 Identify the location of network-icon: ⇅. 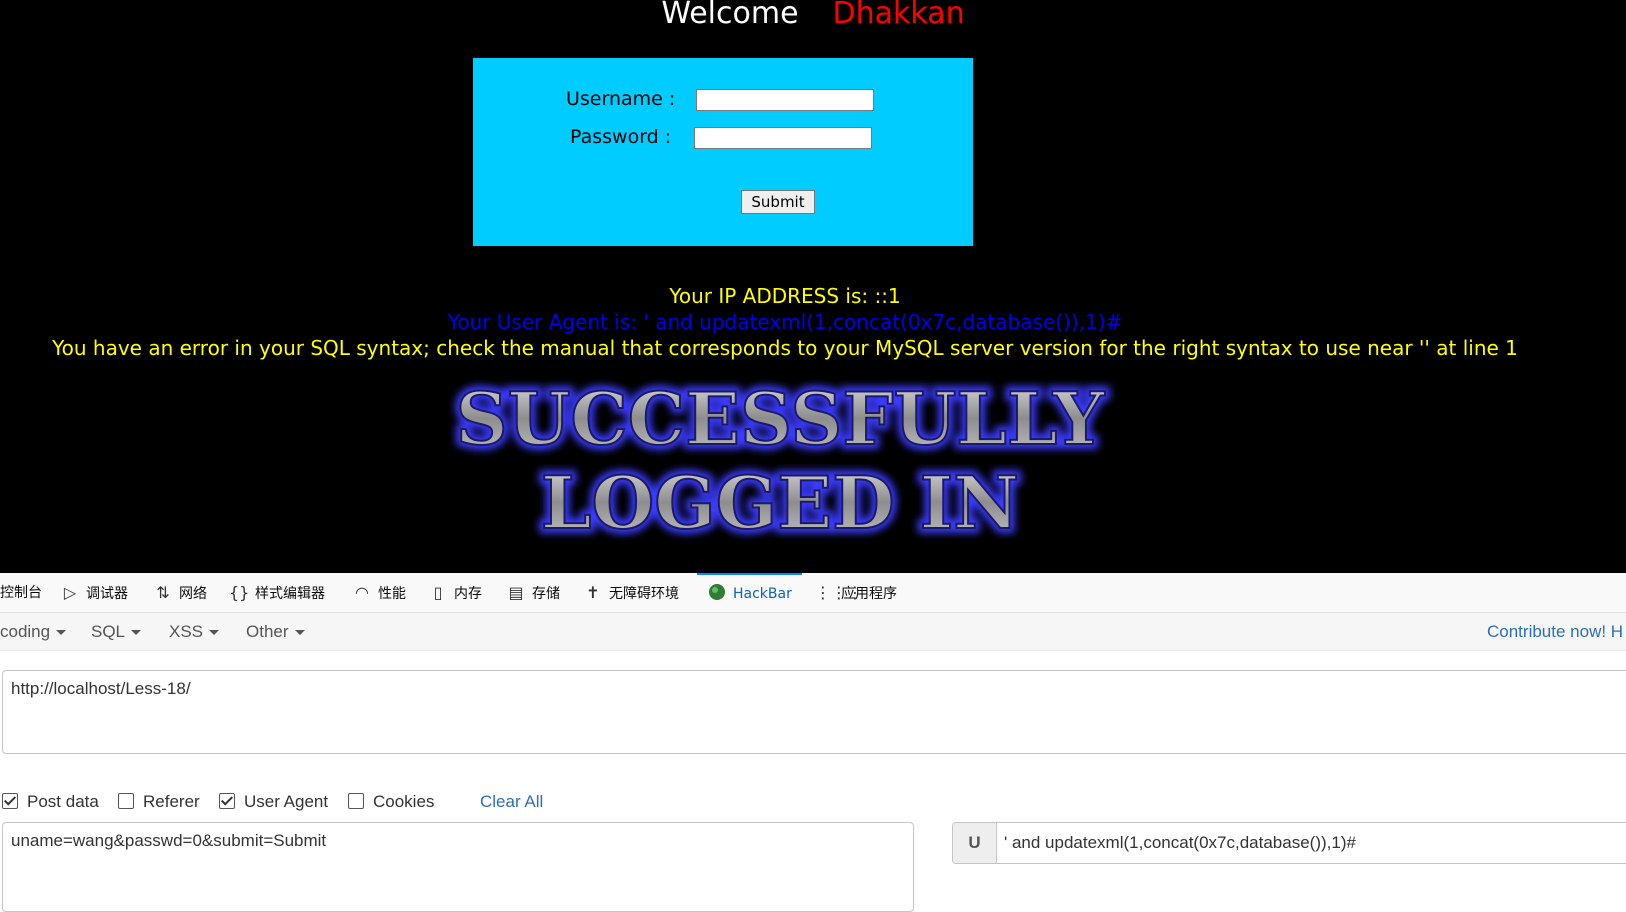
(163, 592).